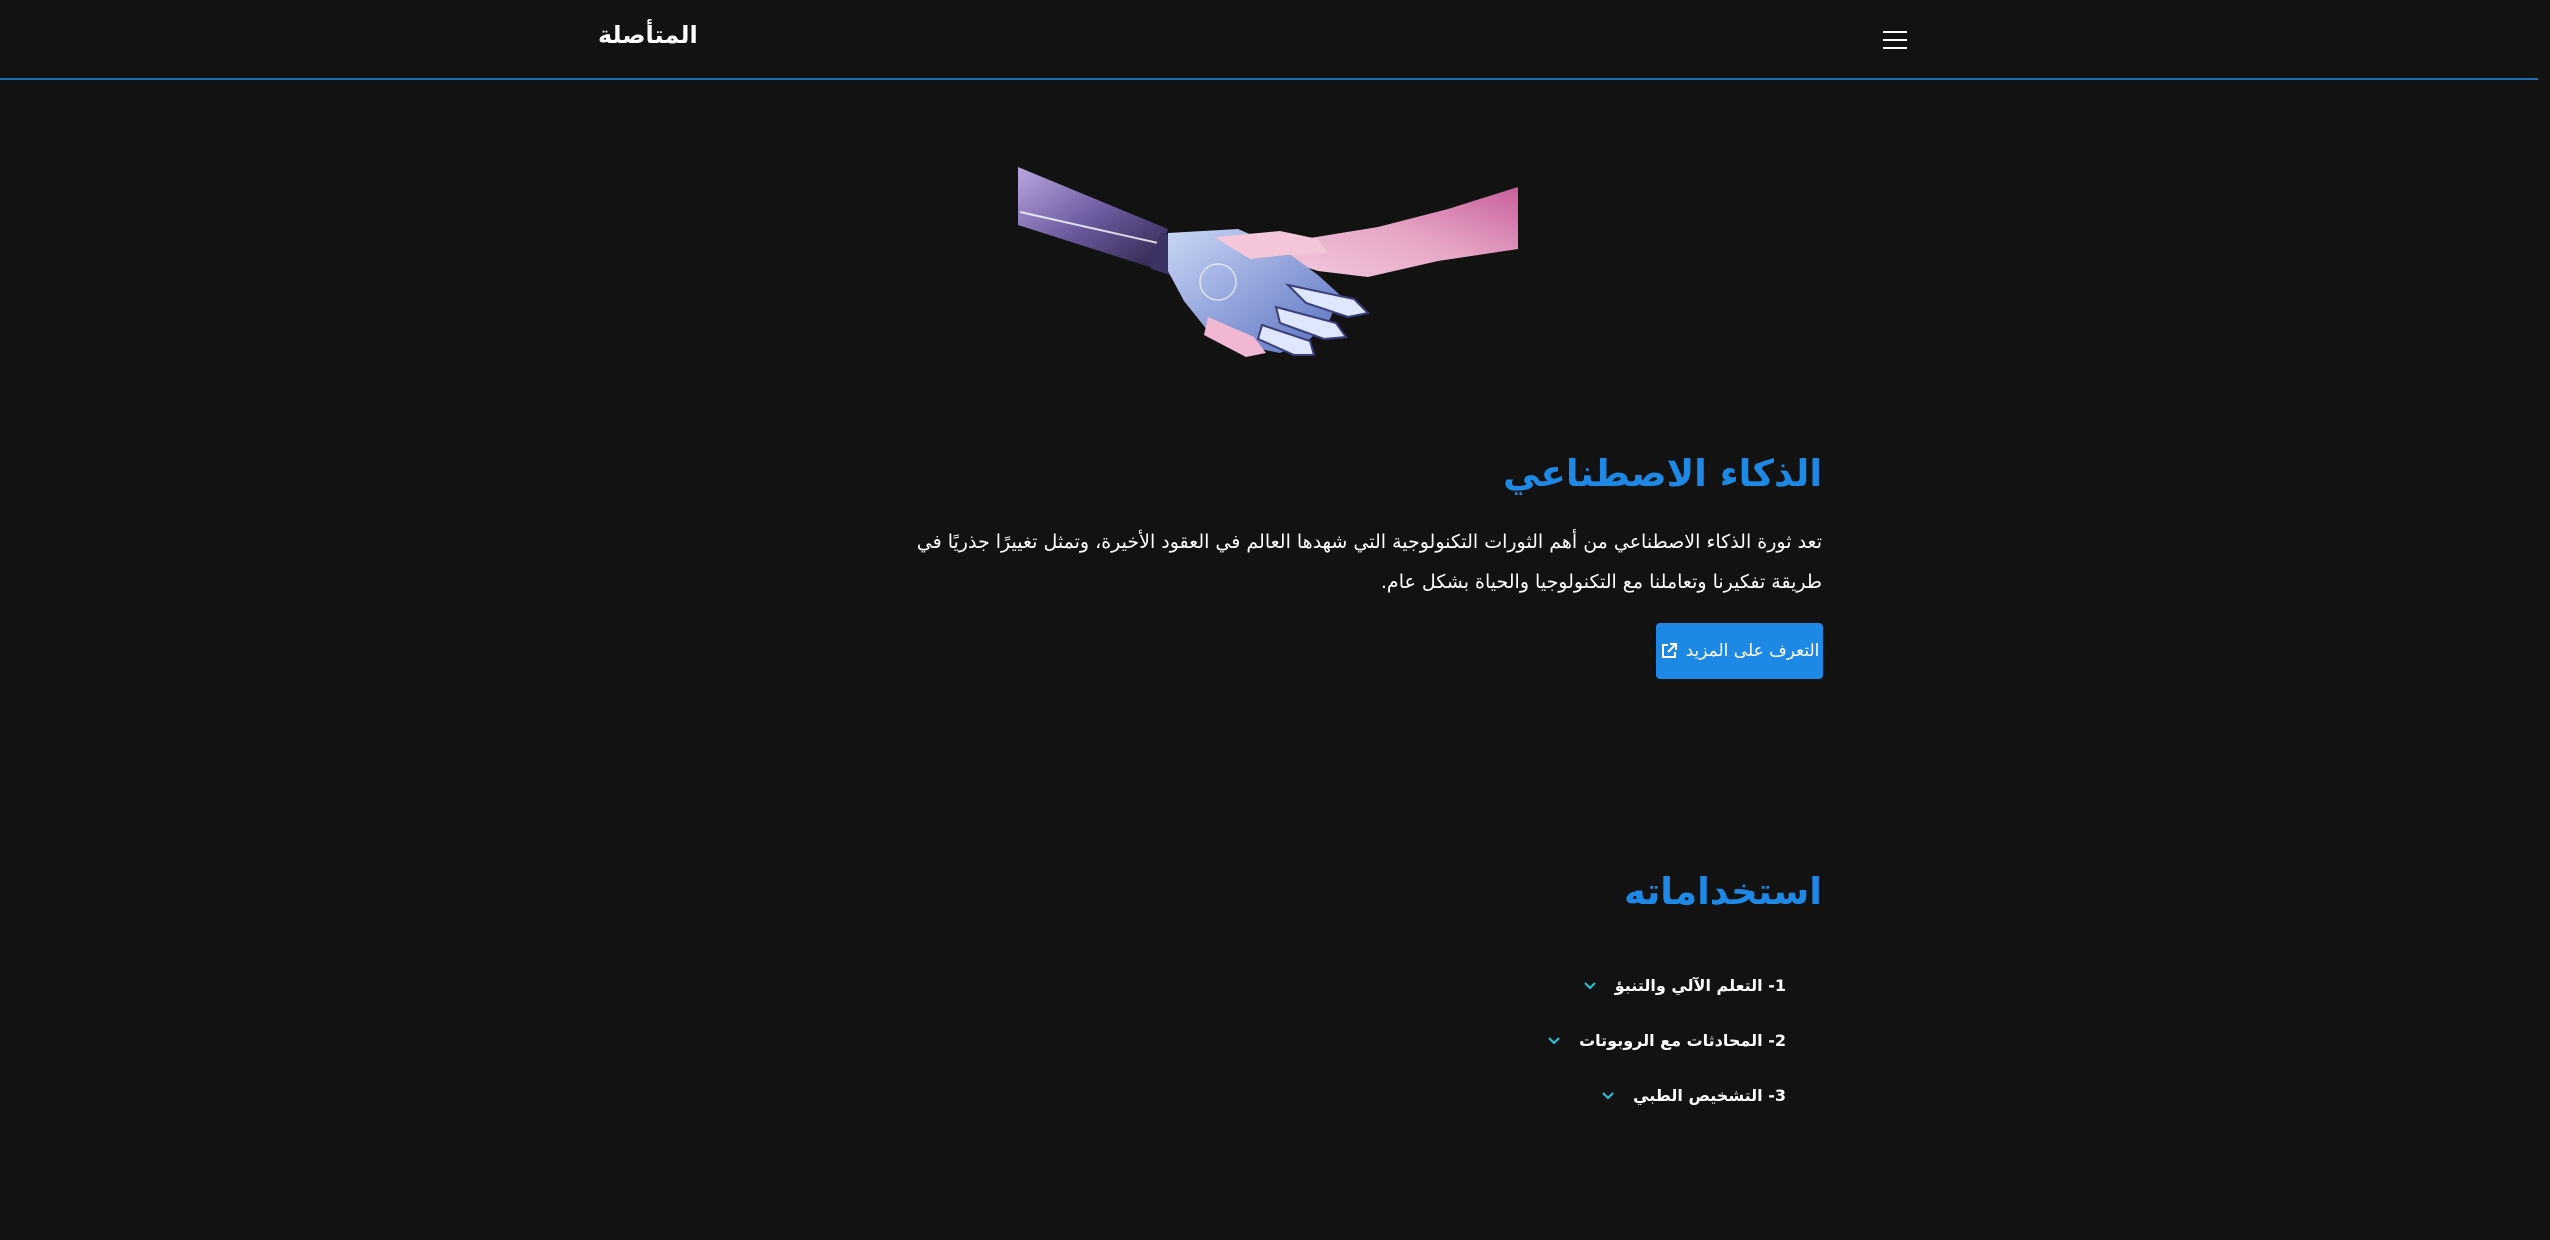  I want to click on accordion-item-label: 2- المحادثات مع الروبوتات, so click(1682, 1040).